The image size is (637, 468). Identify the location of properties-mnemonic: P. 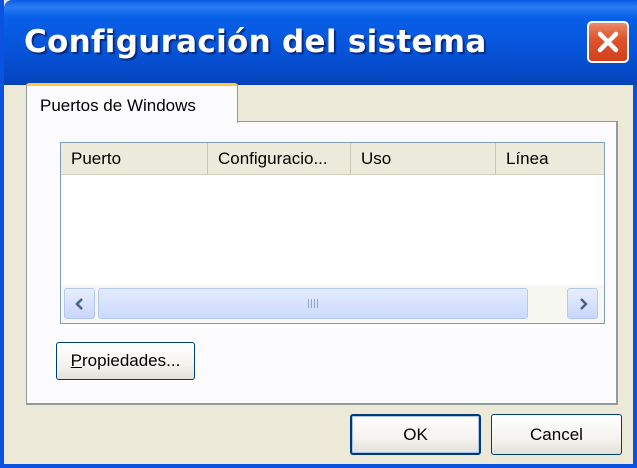
(76, 360).